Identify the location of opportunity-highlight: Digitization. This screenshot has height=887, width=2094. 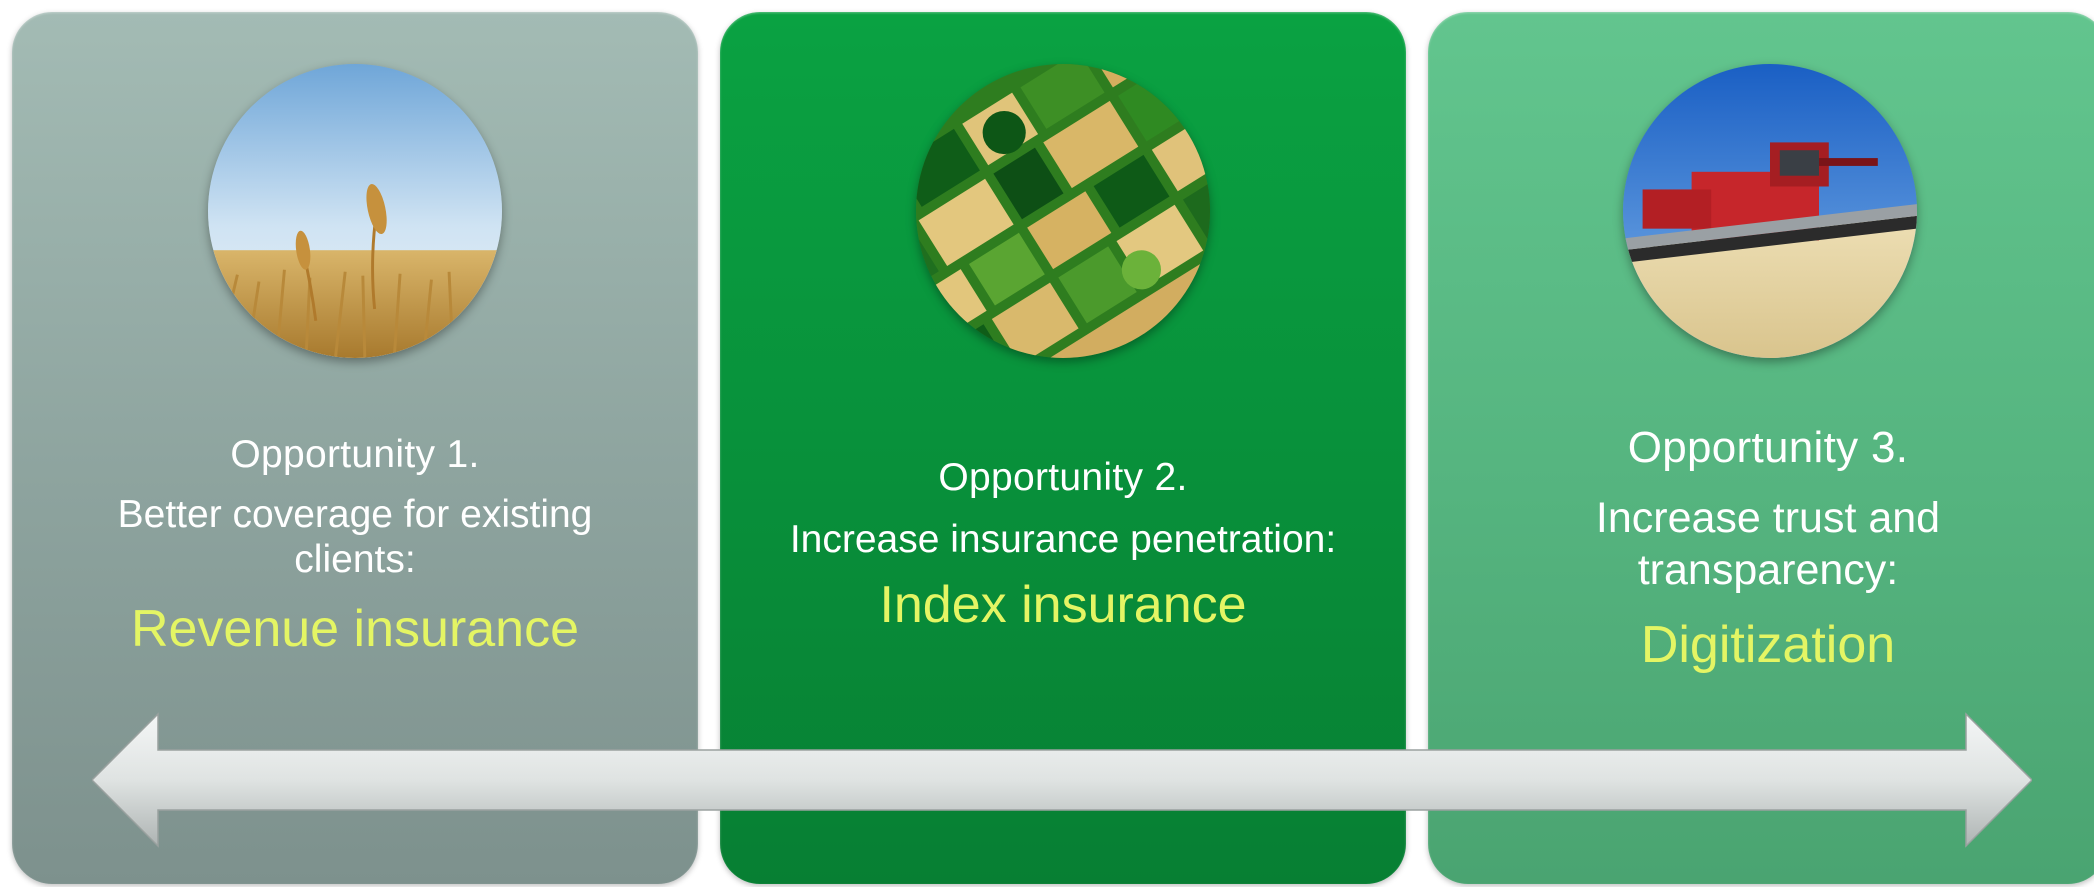
(1768, 645).